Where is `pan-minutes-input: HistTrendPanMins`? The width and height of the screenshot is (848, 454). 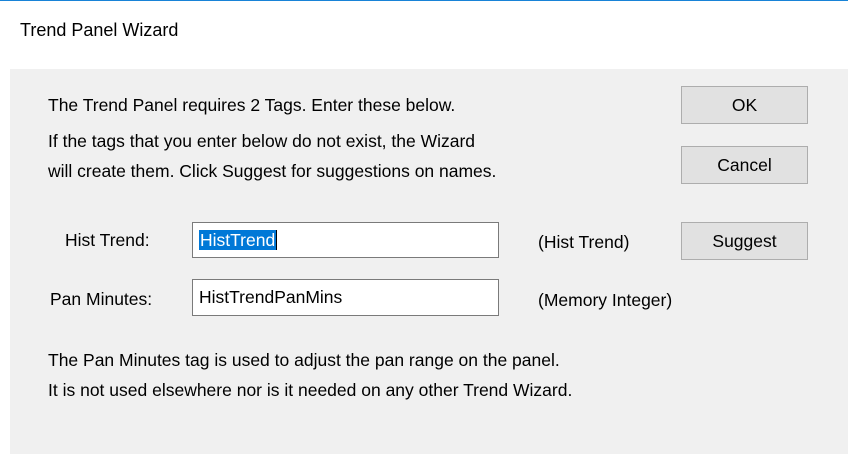 pan-minutes-input: HistTrendPanMins is located at coordinates (345, 297).